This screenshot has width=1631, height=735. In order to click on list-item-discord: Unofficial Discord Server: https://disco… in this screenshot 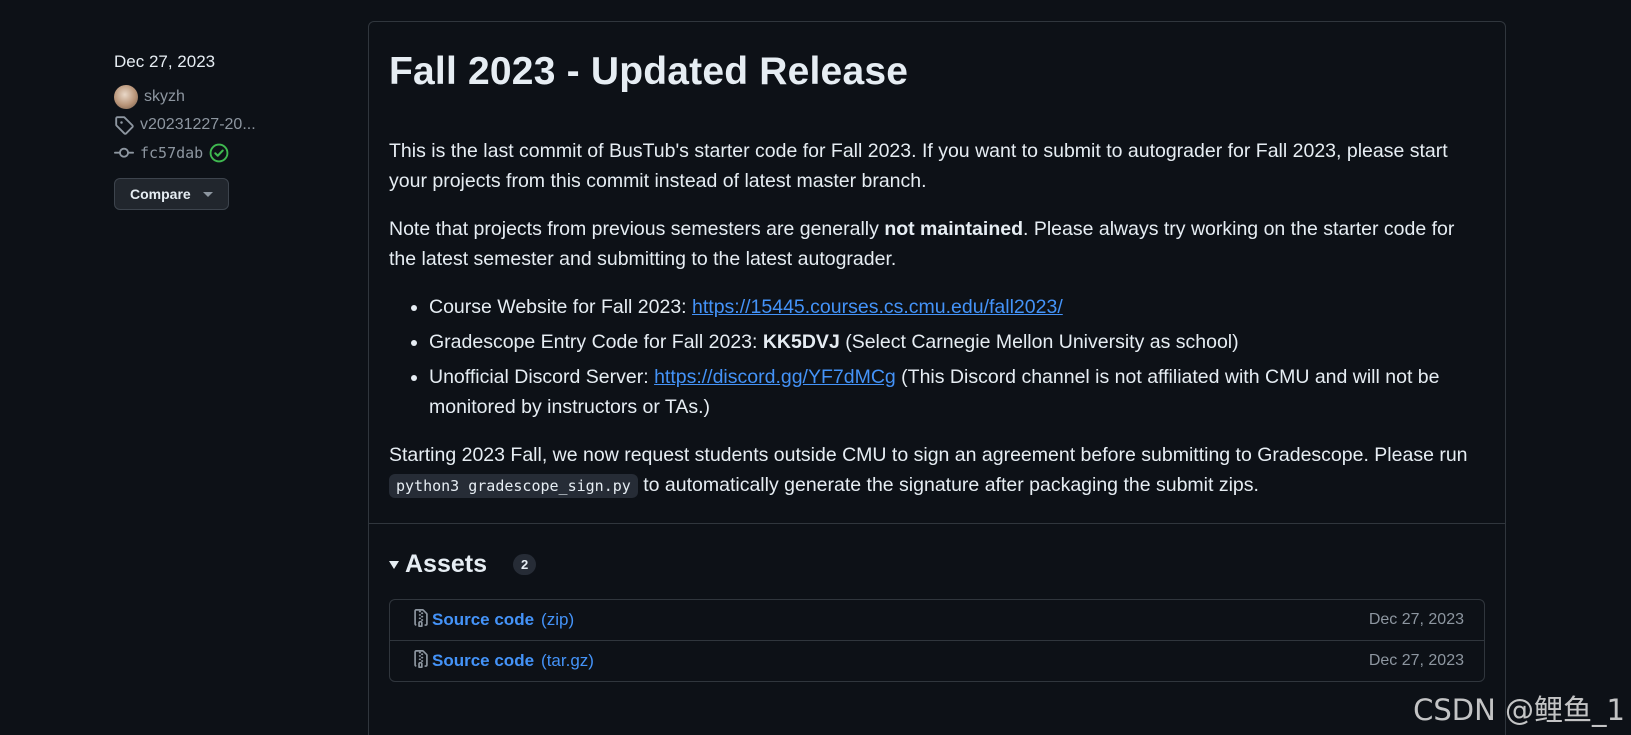, I will do `click(957, 392)`.